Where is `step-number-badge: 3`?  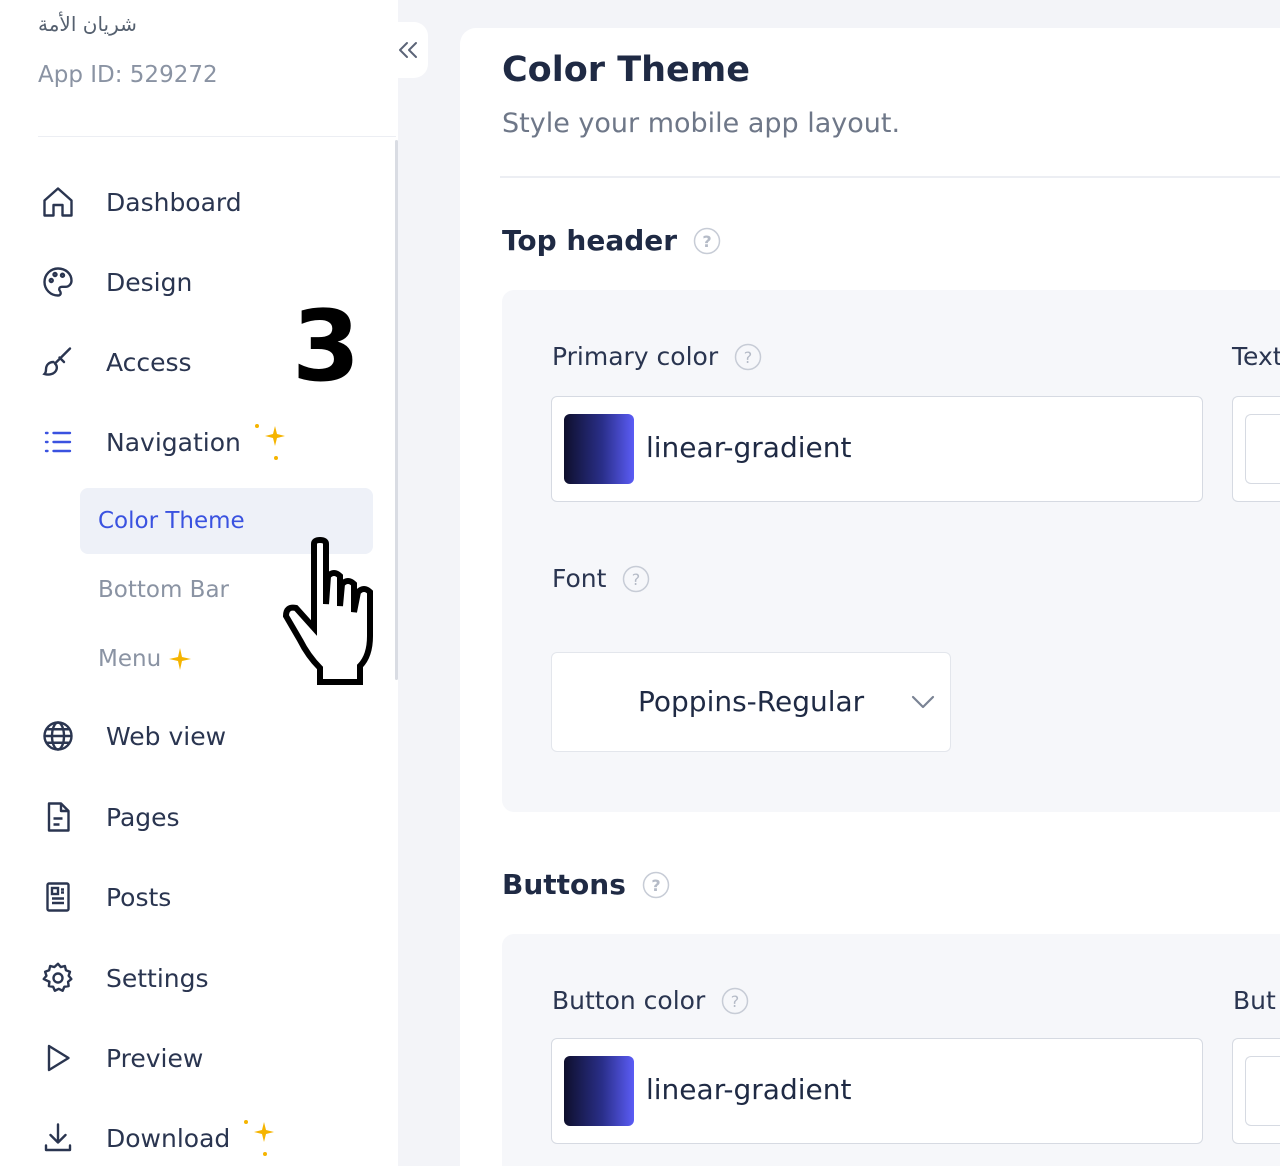
step-number-badge: 3 is located at coordinates (326, 347).